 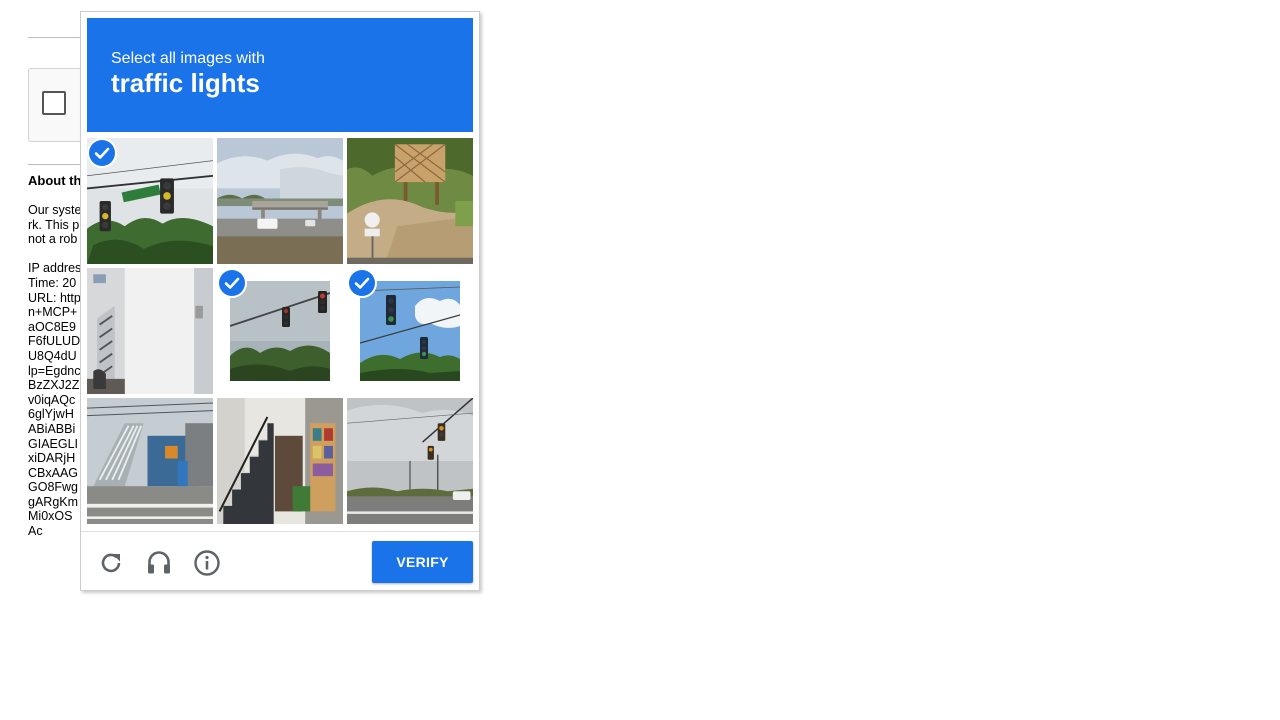 I want to click on footer-divider, so click(x=280, y=531).